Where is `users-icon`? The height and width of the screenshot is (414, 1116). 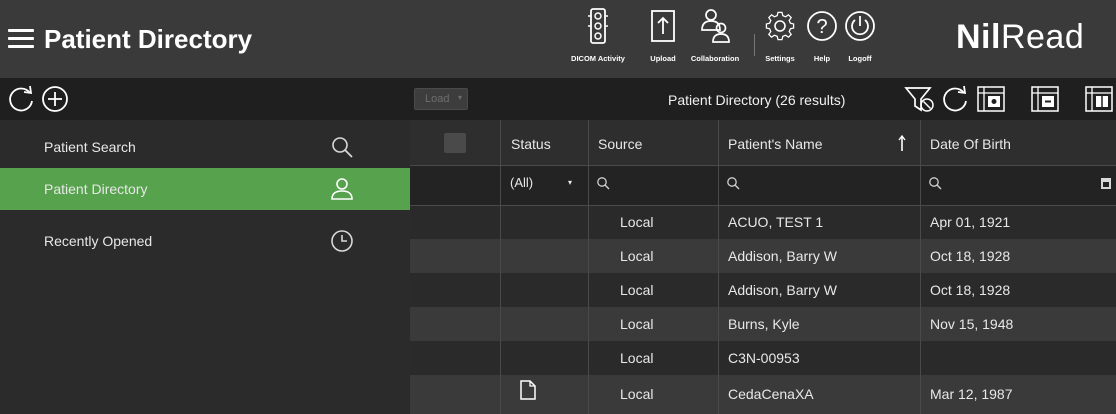 users-icon is located at coordinates (715, 26).